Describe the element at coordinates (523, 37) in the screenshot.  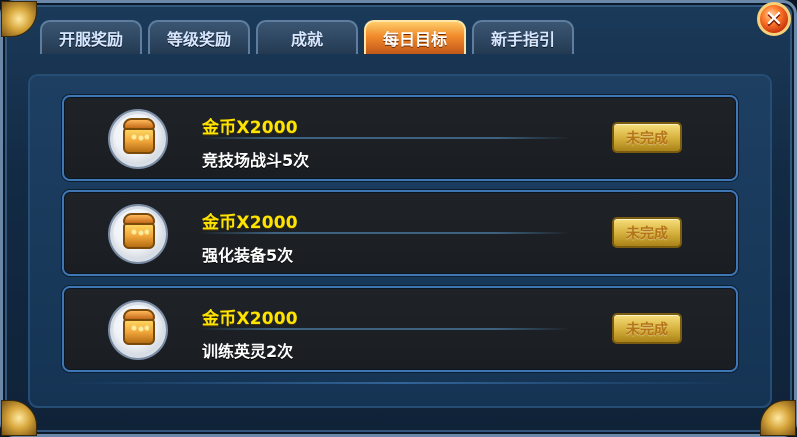
I see `tab-newbie-guide: 新手指引` at that location.